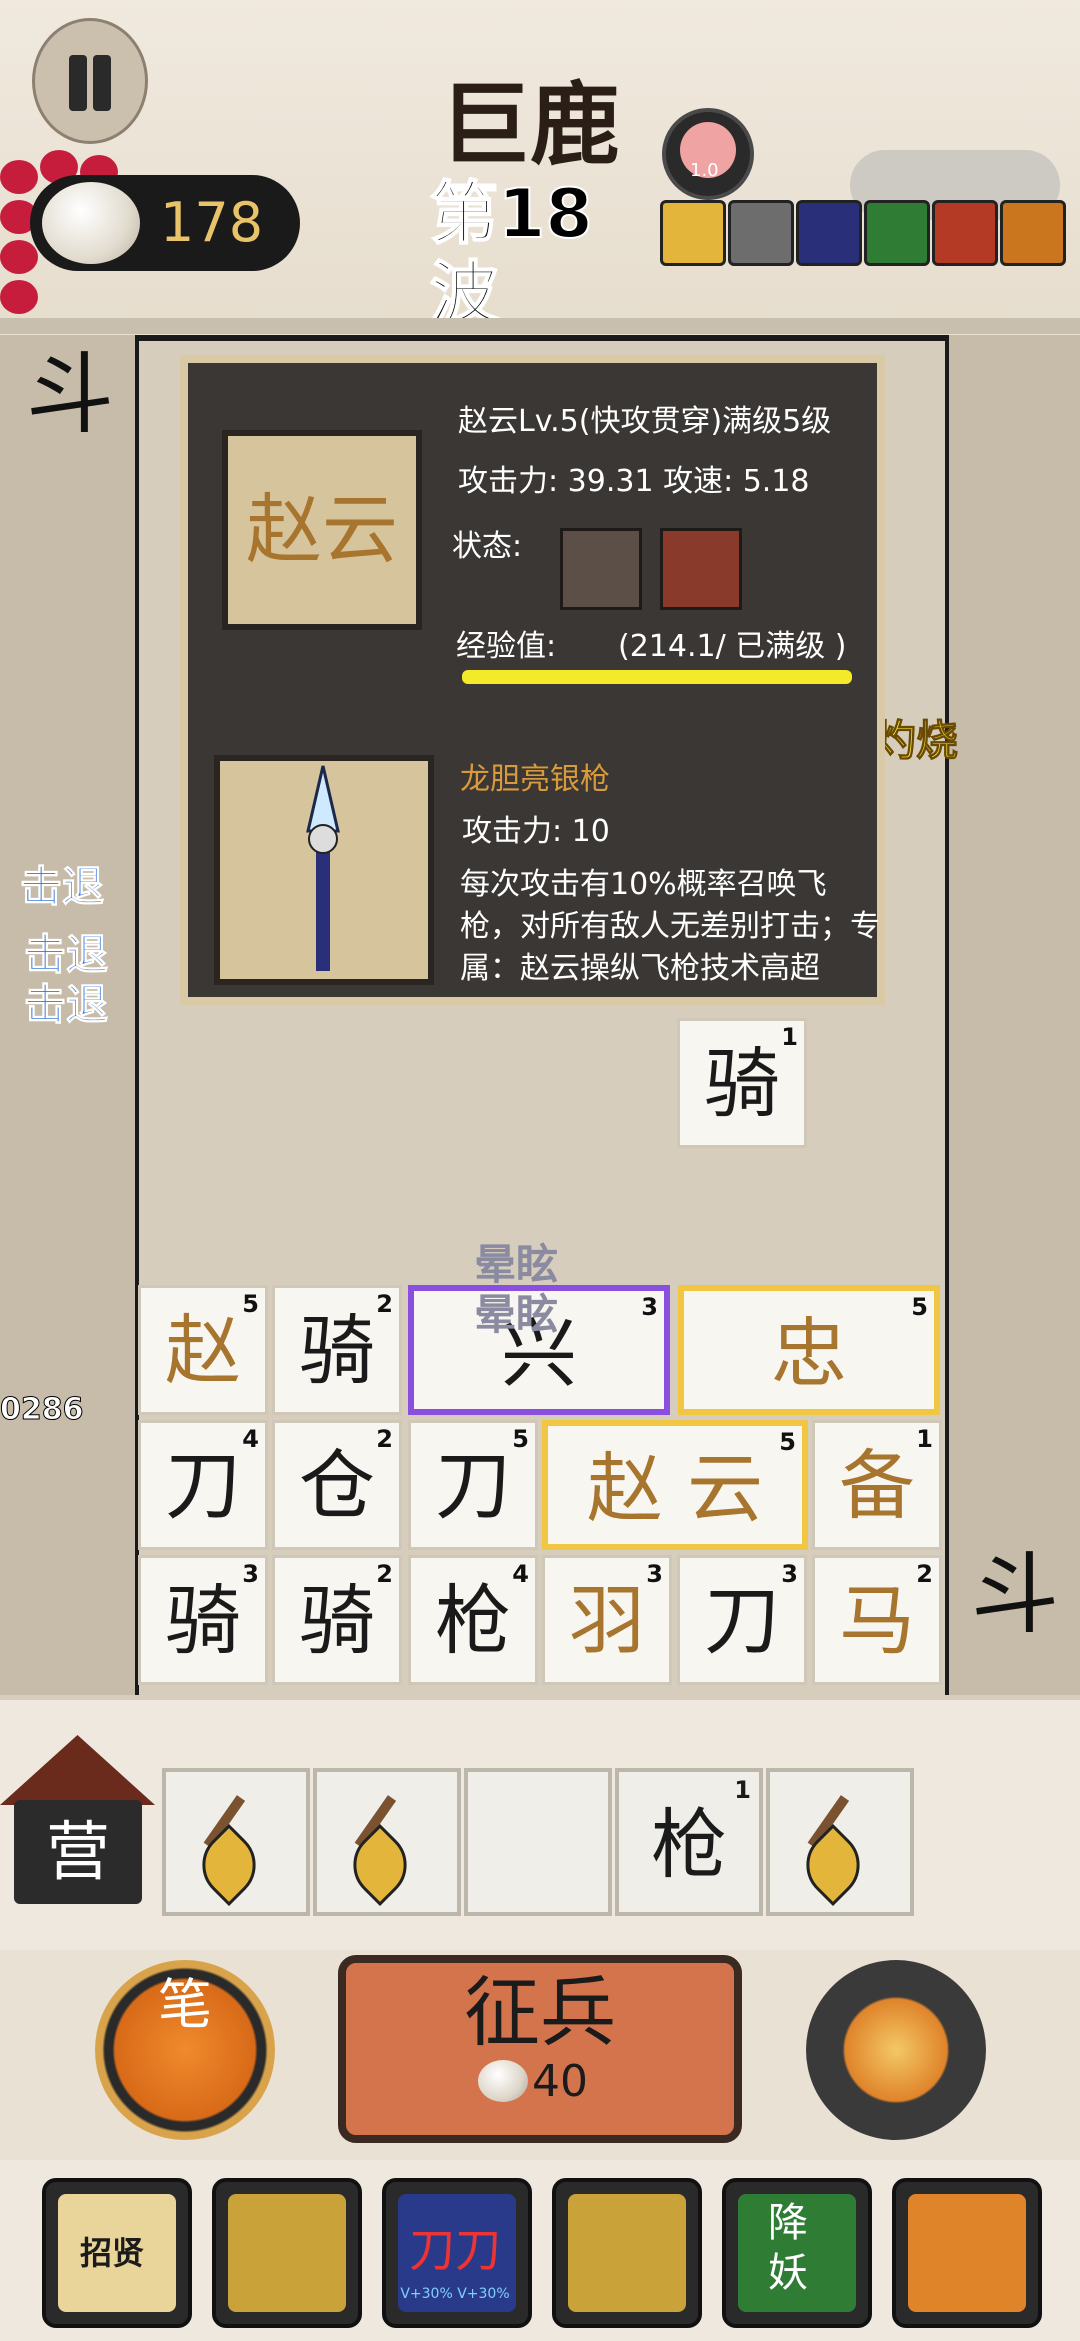  What do you see at coordinates (1033, 233) in the screenshot?
I see `attack-speed-buff-icon` at bounding box center [1033, 233].